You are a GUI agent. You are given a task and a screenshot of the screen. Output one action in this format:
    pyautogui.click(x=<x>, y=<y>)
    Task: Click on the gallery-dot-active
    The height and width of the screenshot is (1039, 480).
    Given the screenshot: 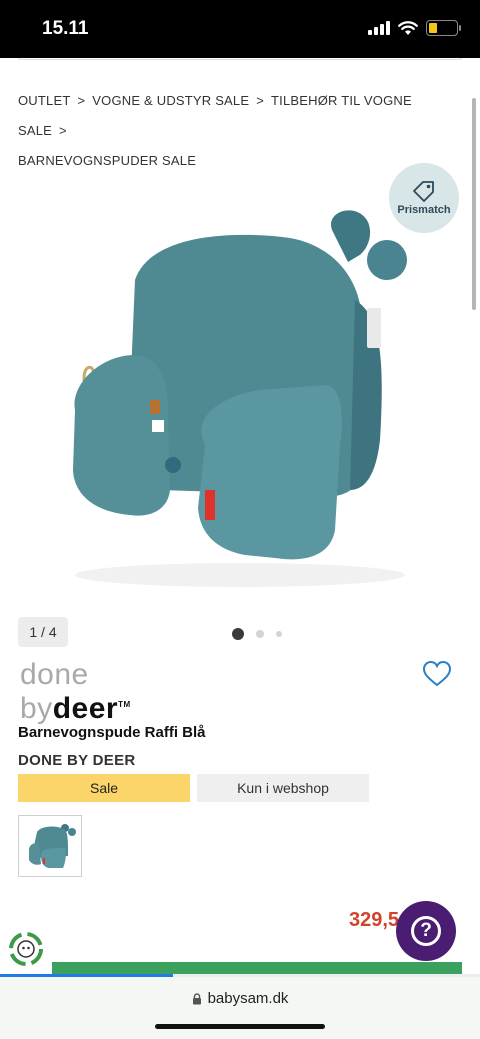 What is the action you would take?
    pyautogui.click(x=238, y=634)
    